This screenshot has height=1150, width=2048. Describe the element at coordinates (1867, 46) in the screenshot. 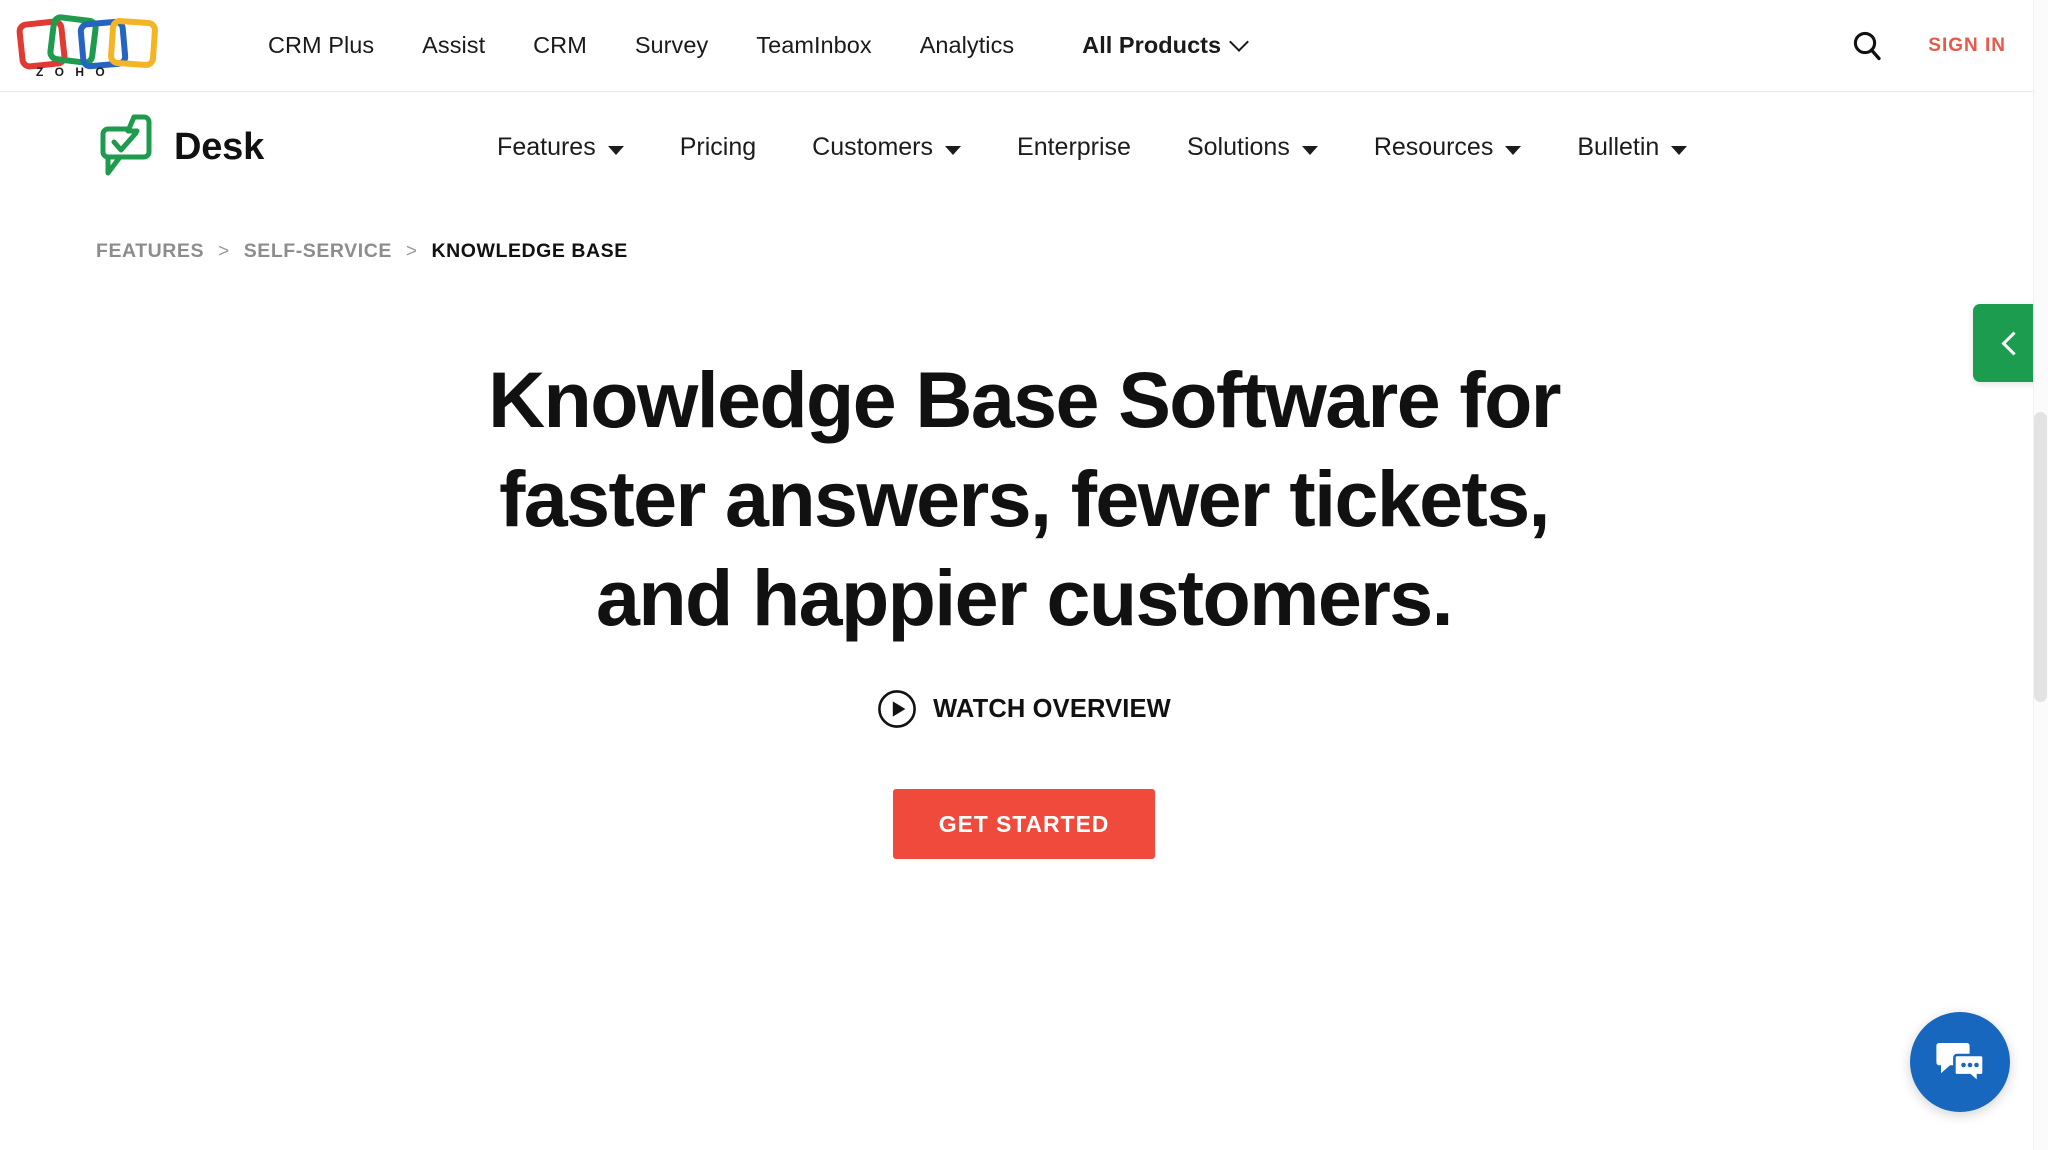

I see `search-icon` at that location.